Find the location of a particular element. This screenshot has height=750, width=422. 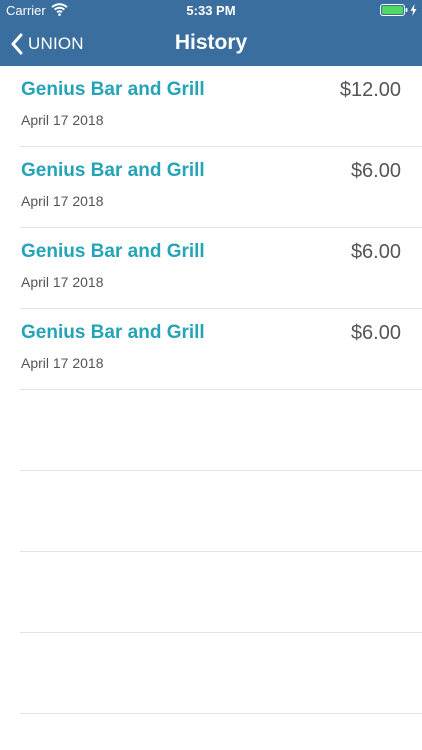

header: Carrier 5:33 PM UNION History is located at coordinates (211, 33).